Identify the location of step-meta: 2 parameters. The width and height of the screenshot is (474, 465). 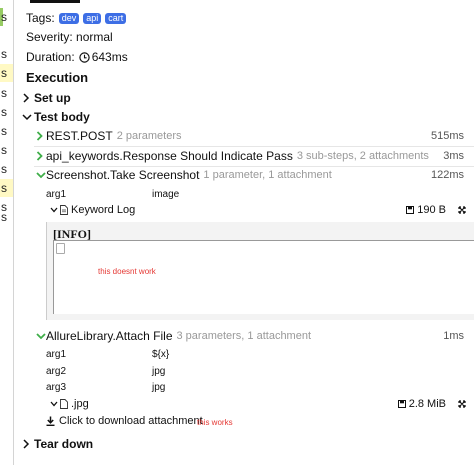
(149, 136).